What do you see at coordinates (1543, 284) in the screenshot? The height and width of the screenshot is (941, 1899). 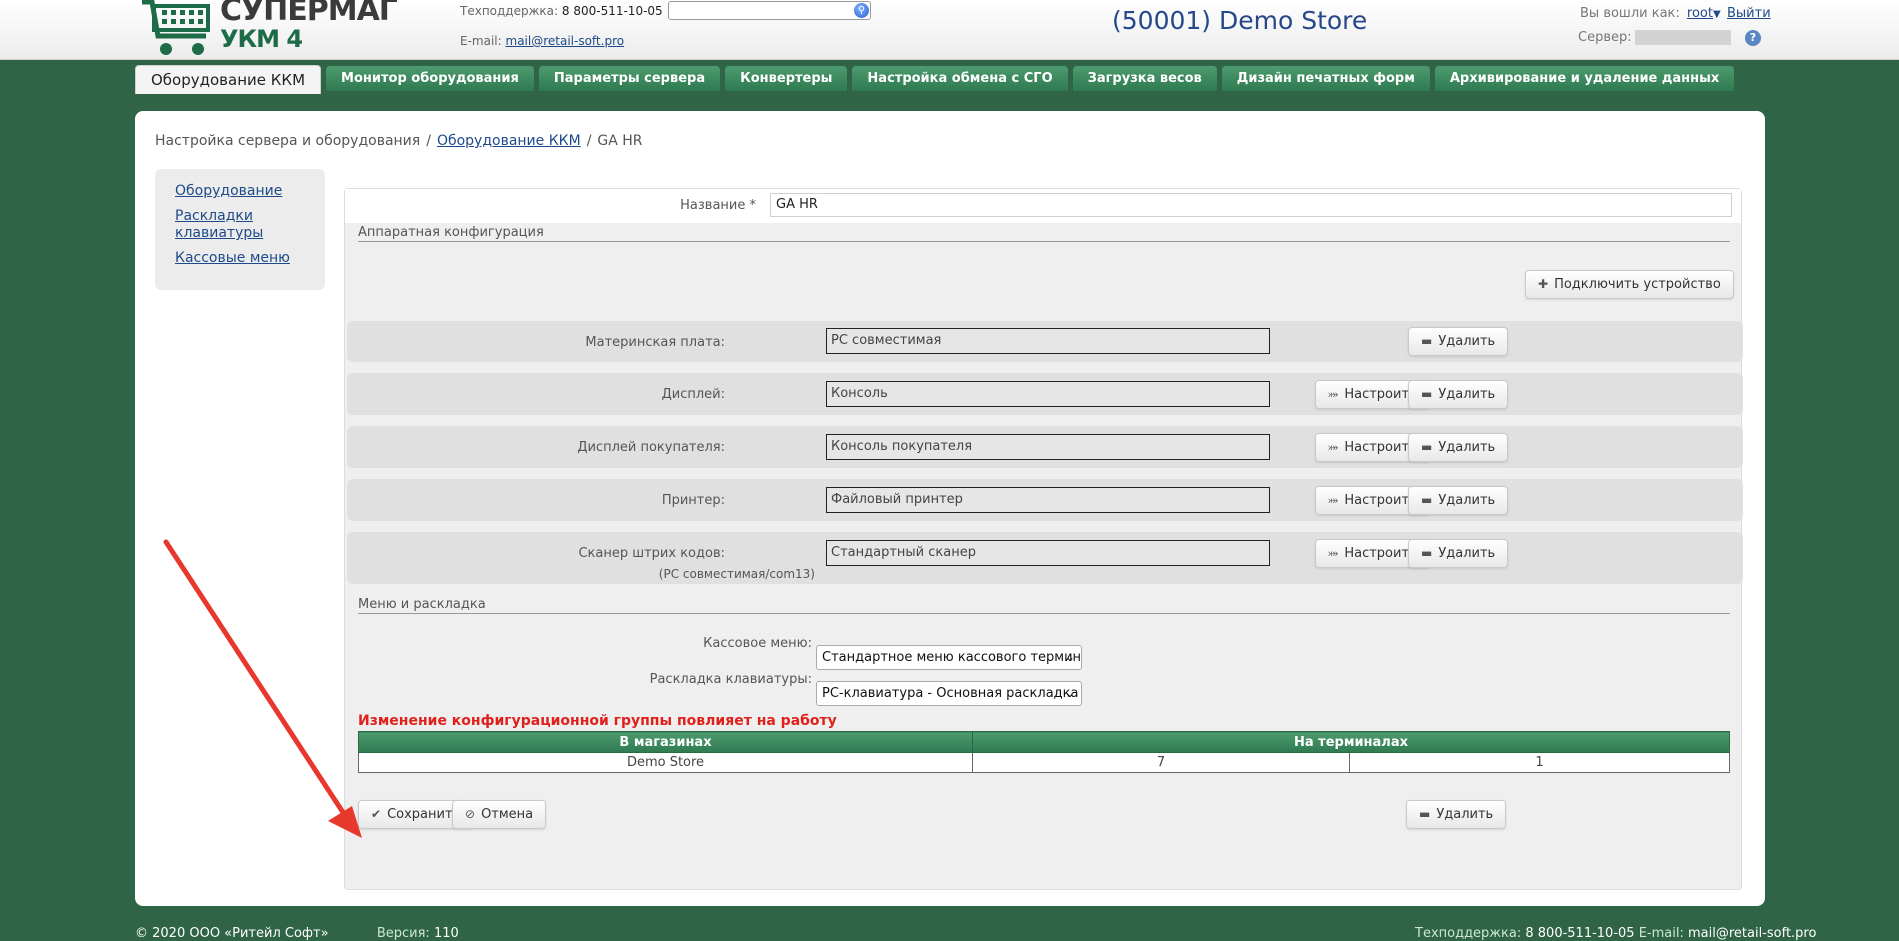 I see `plus-icon: ✚` at bounding box center [1543, 284].